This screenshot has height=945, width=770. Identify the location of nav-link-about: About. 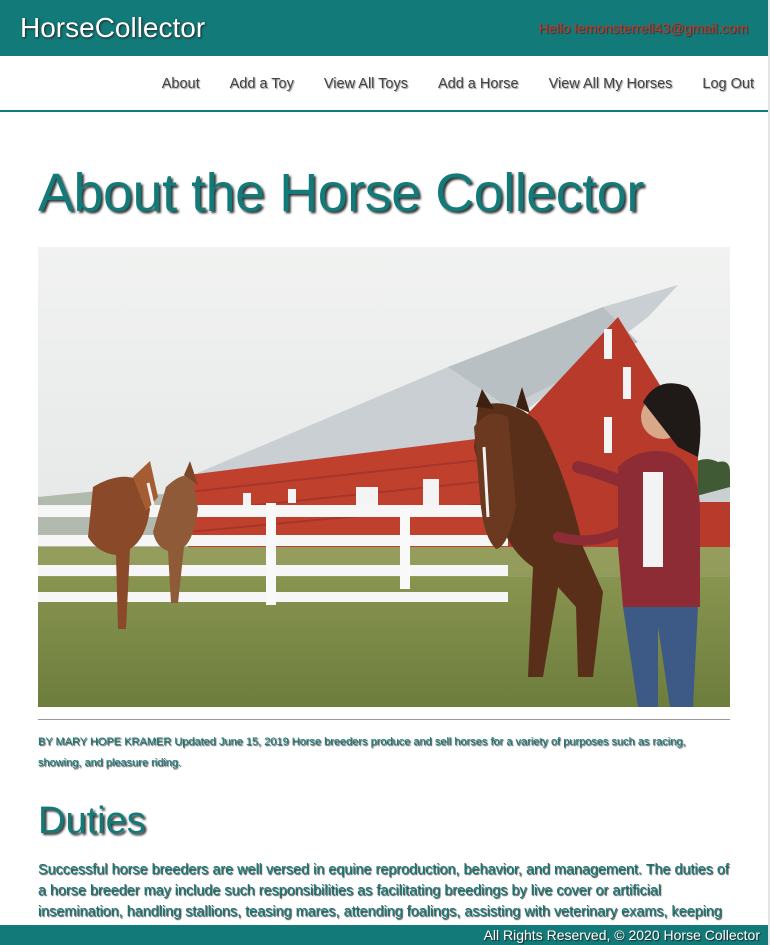
(181, 84).